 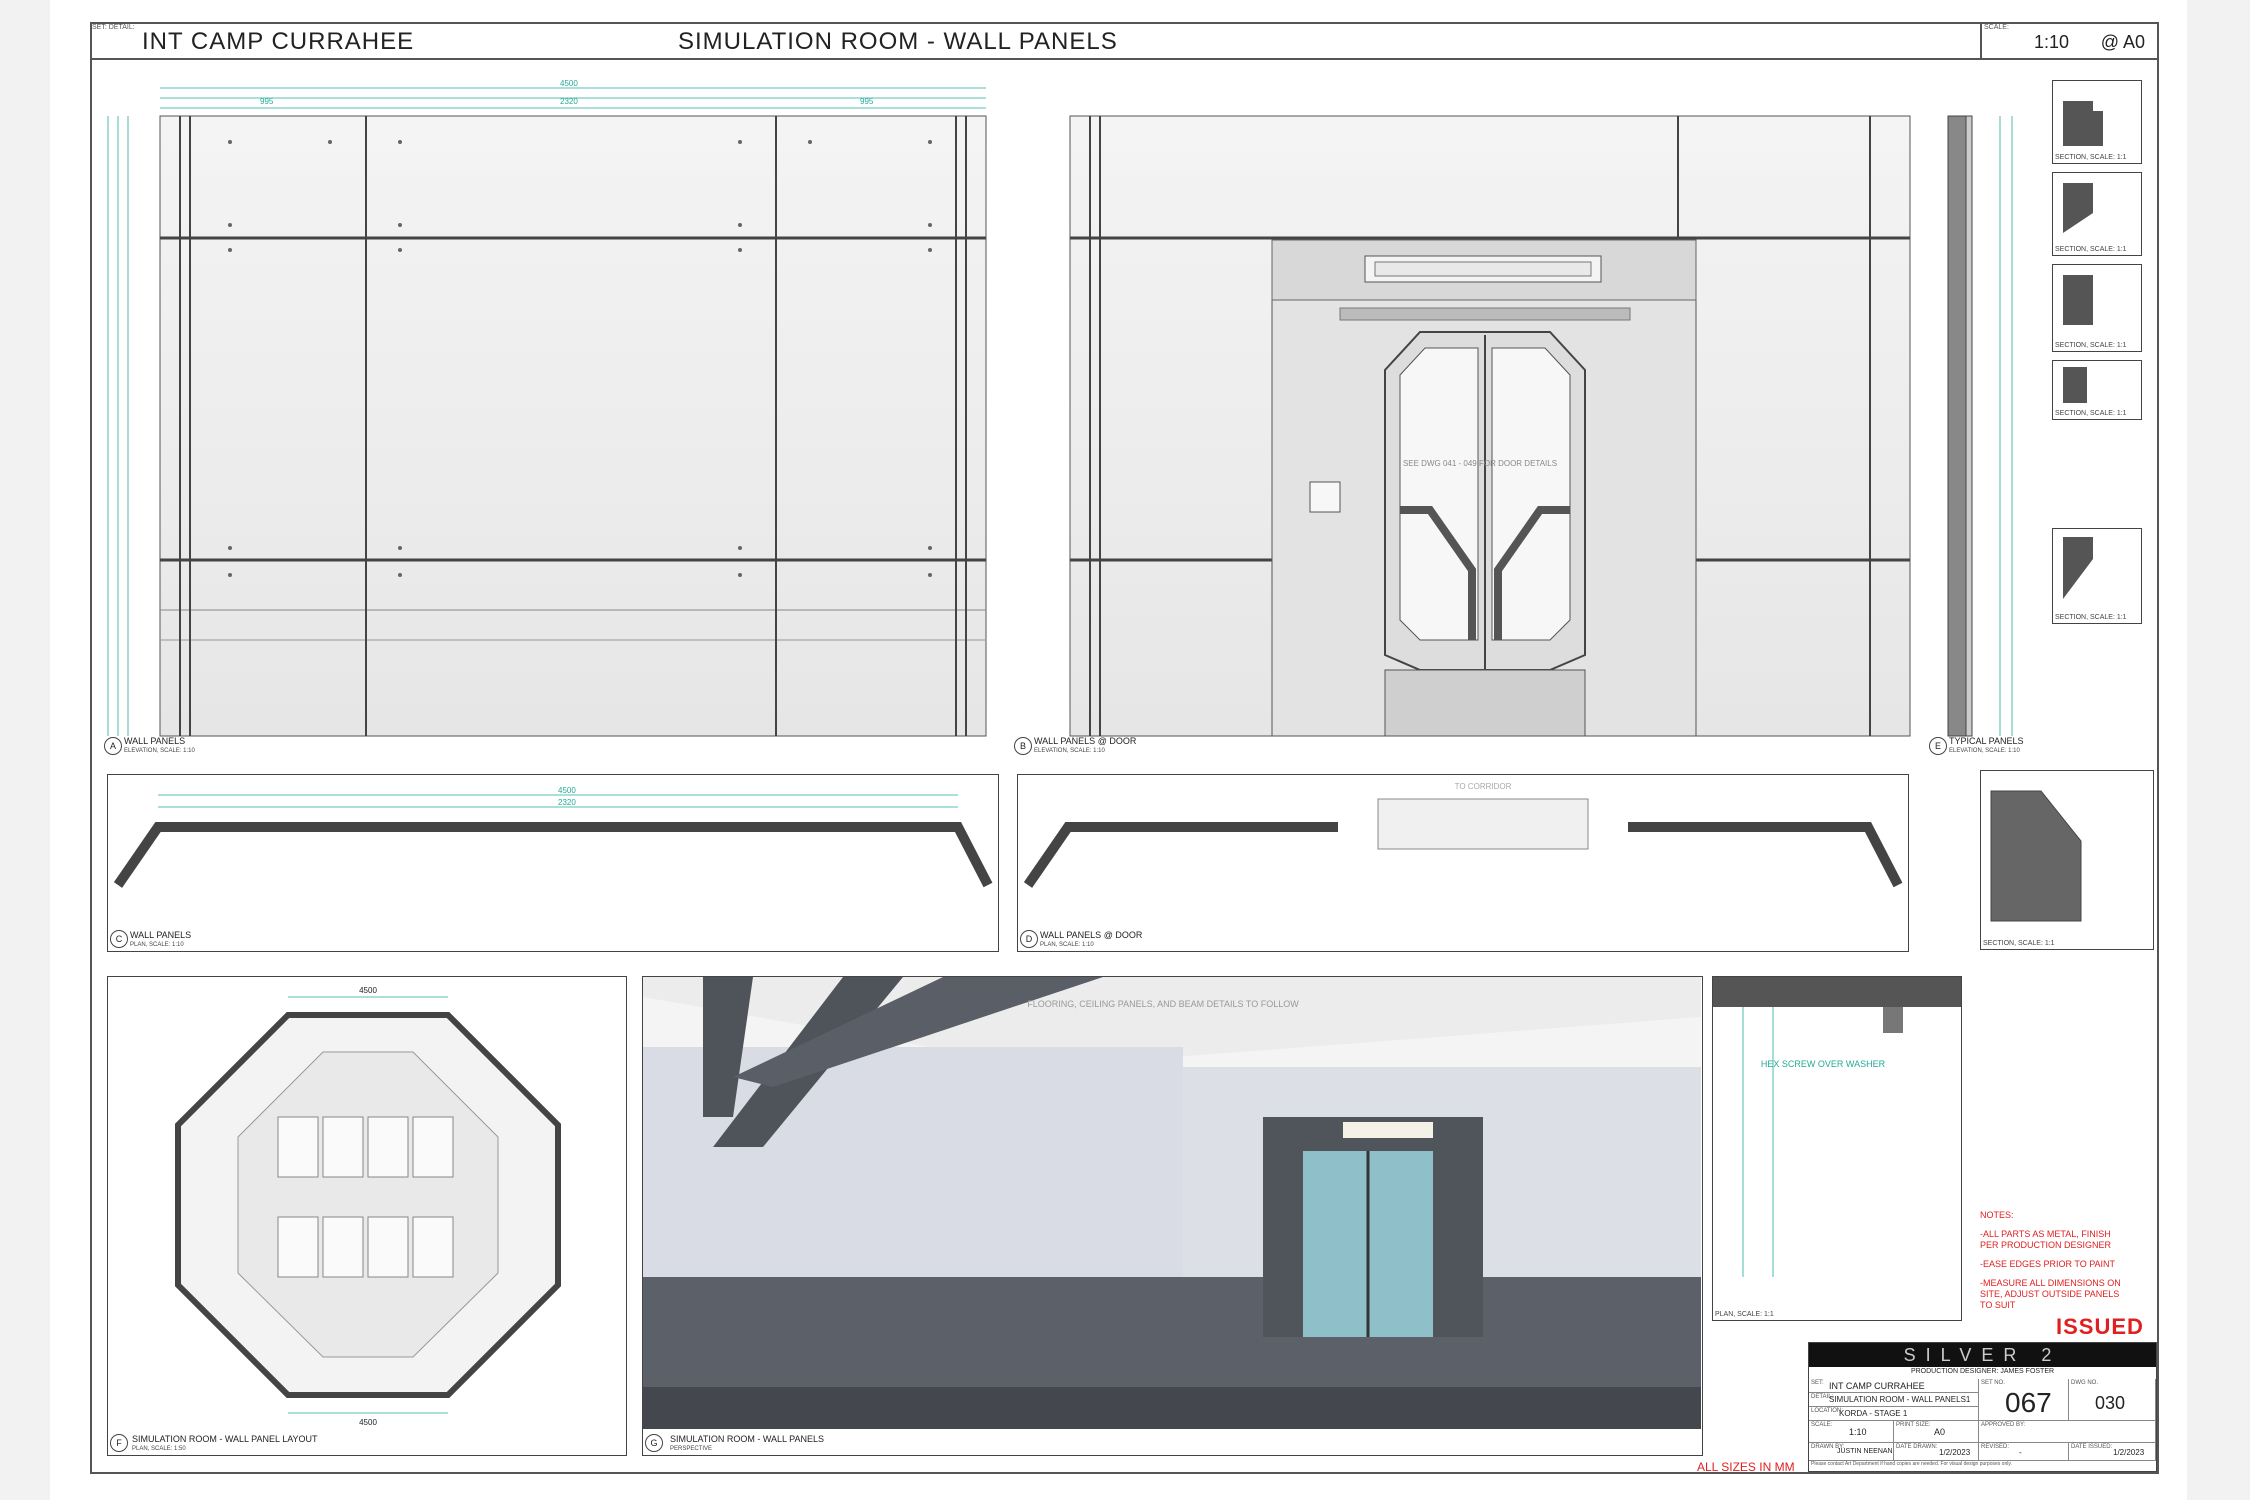 I want to click on header-divider, so click(x=1981, y=40).